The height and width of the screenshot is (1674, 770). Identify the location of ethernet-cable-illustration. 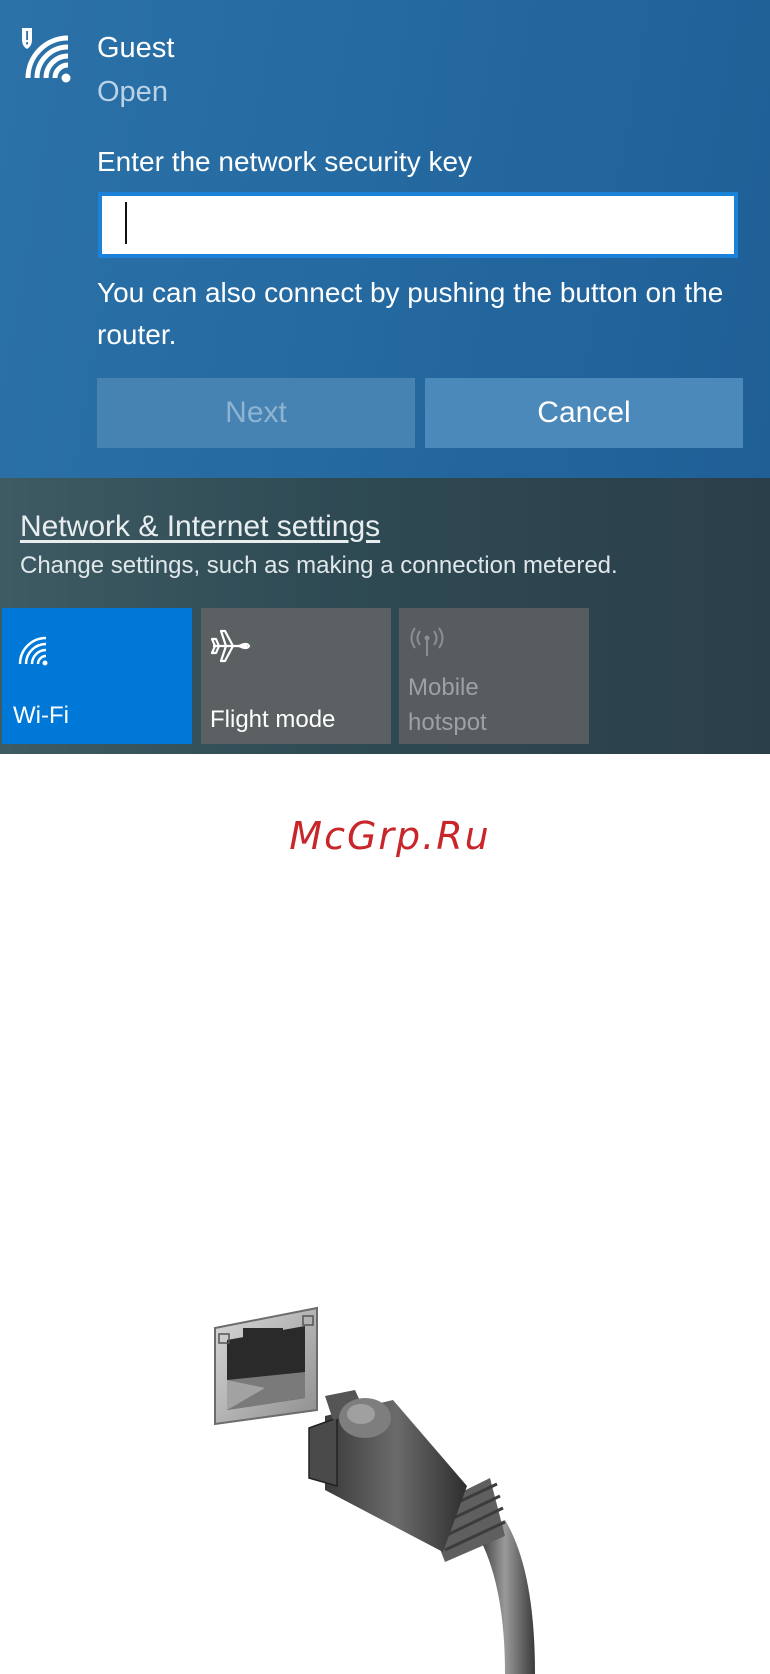
(374, 1490).